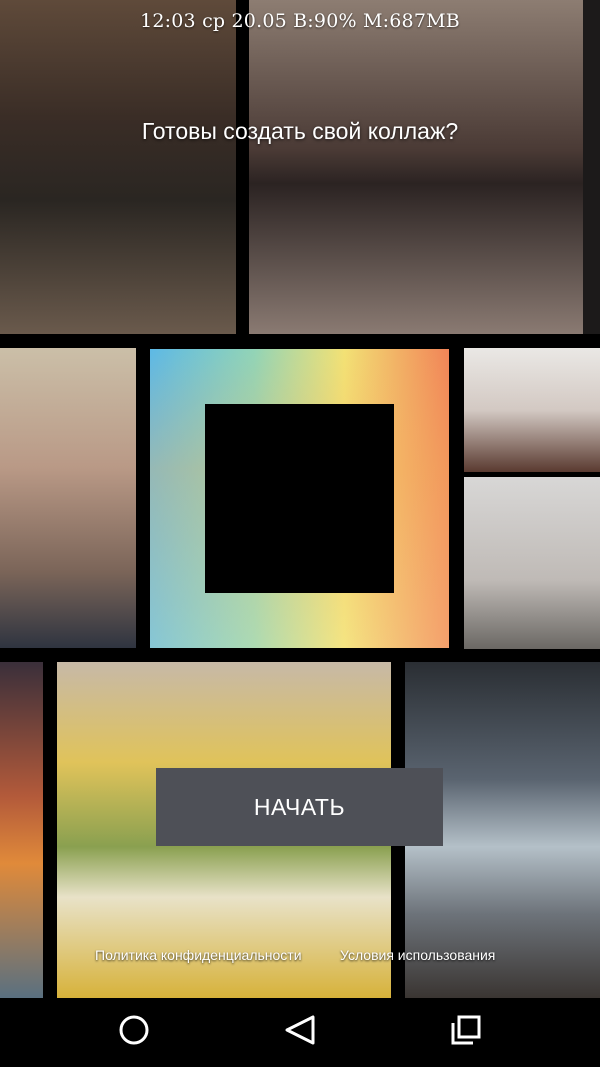 The width and height of the screenshot is (600, 1067). What do you see at coordinates (532, 410) in the screenshot?
I see `collage-photo-woman-hat` at bounding box center [532, 410].